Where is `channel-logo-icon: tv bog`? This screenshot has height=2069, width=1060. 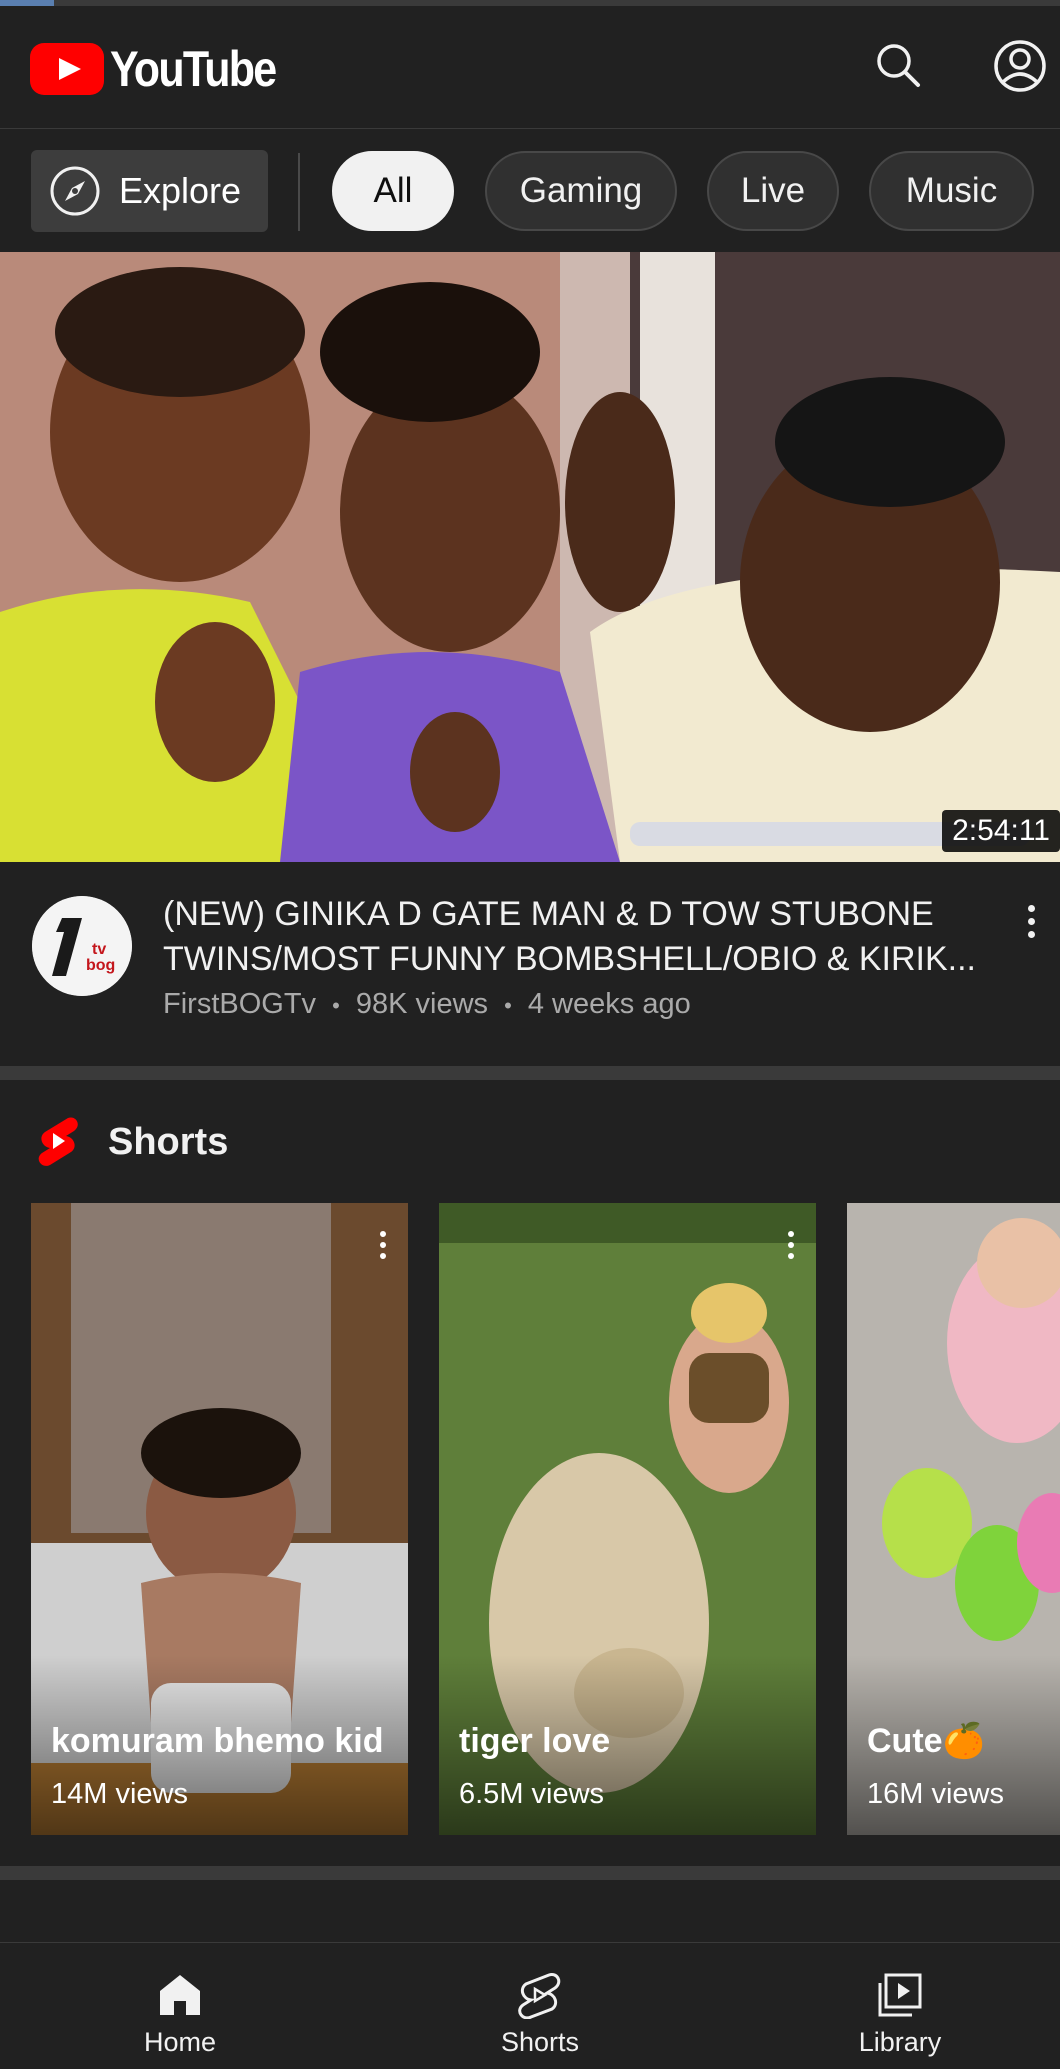 channel-logo-icon: tv bog is located at coordinates (82, 946).